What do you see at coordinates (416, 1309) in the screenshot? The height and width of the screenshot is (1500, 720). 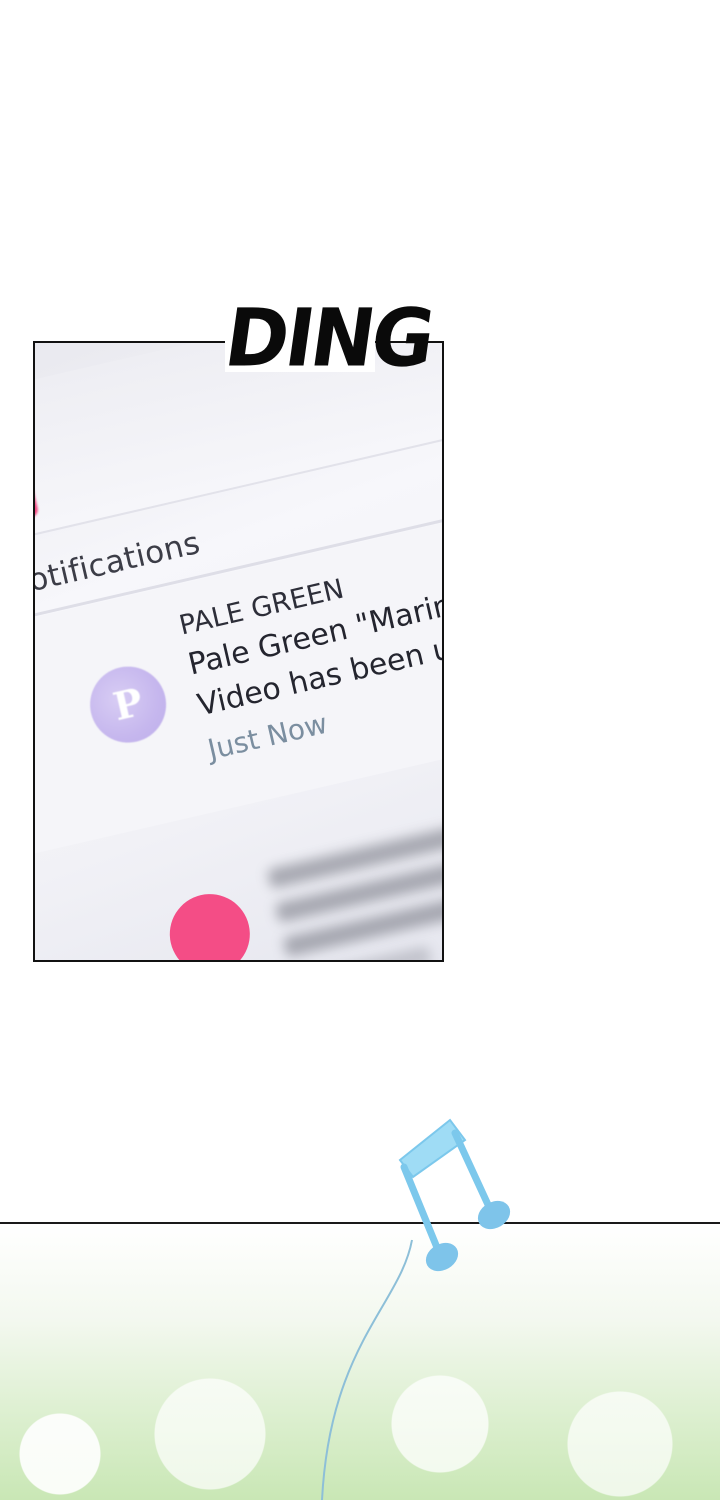 I see `music-note-icon` at bounding box center [416, 1309].